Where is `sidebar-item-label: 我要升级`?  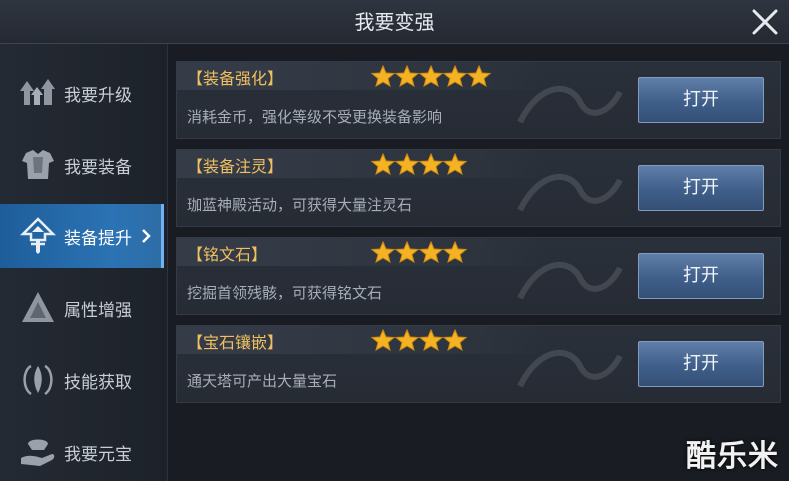 sidebar-item-label: 我要升级 is located at coordinates (98, 95).